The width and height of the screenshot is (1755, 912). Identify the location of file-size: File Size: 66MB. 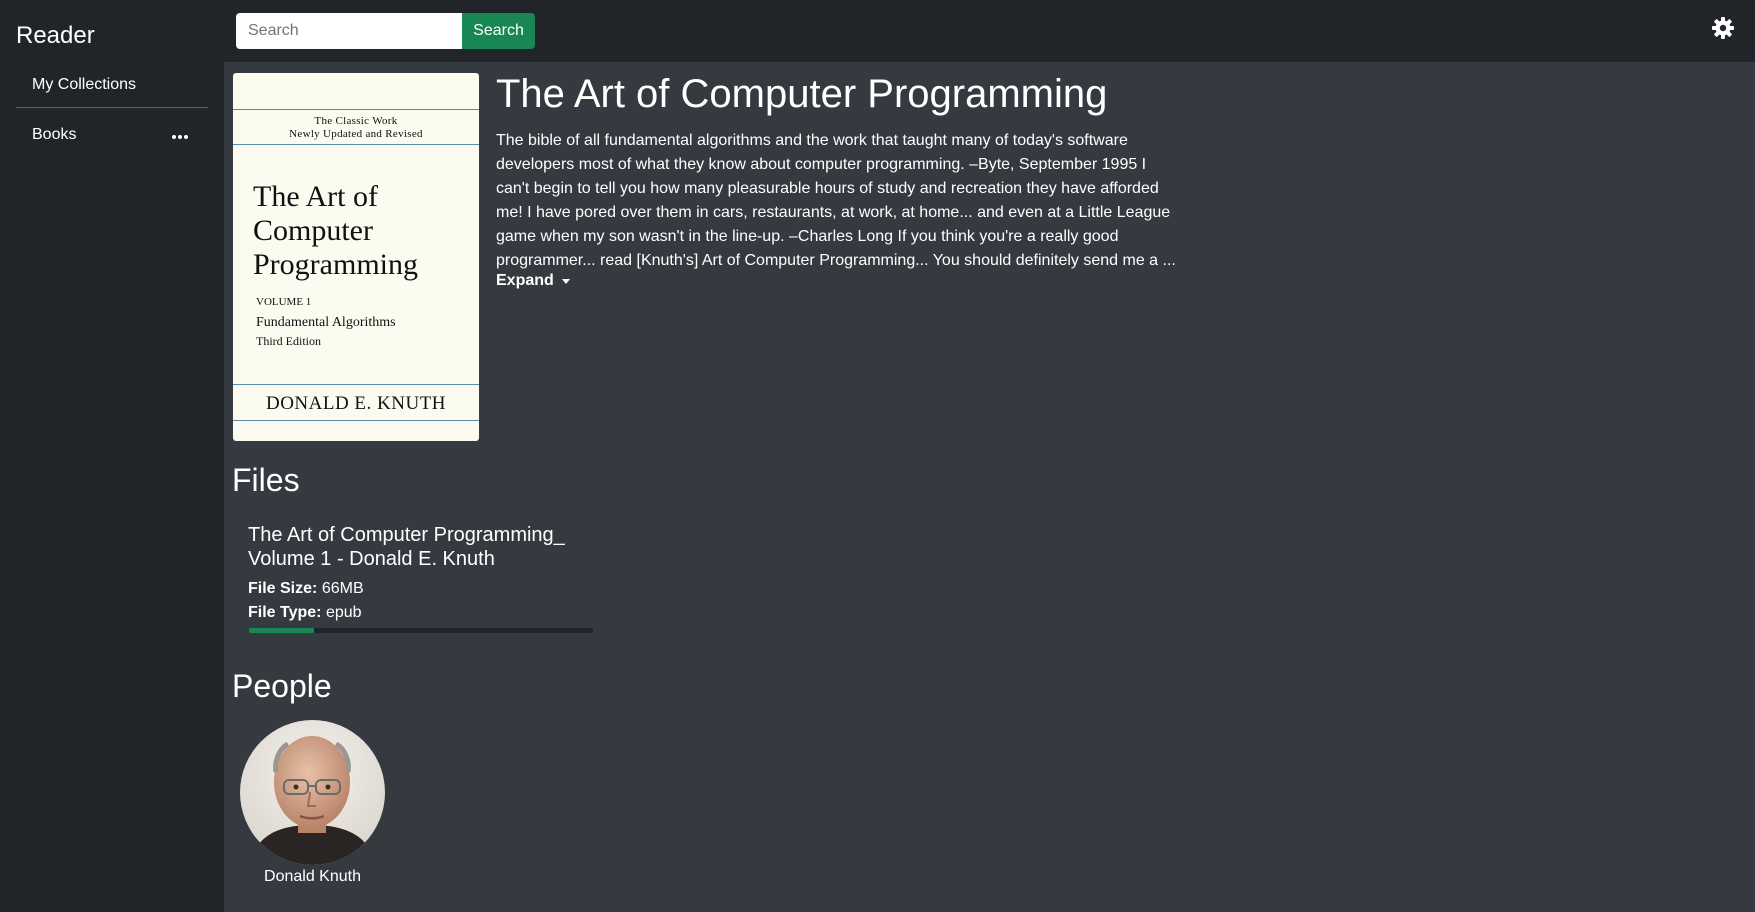
(306, 588).